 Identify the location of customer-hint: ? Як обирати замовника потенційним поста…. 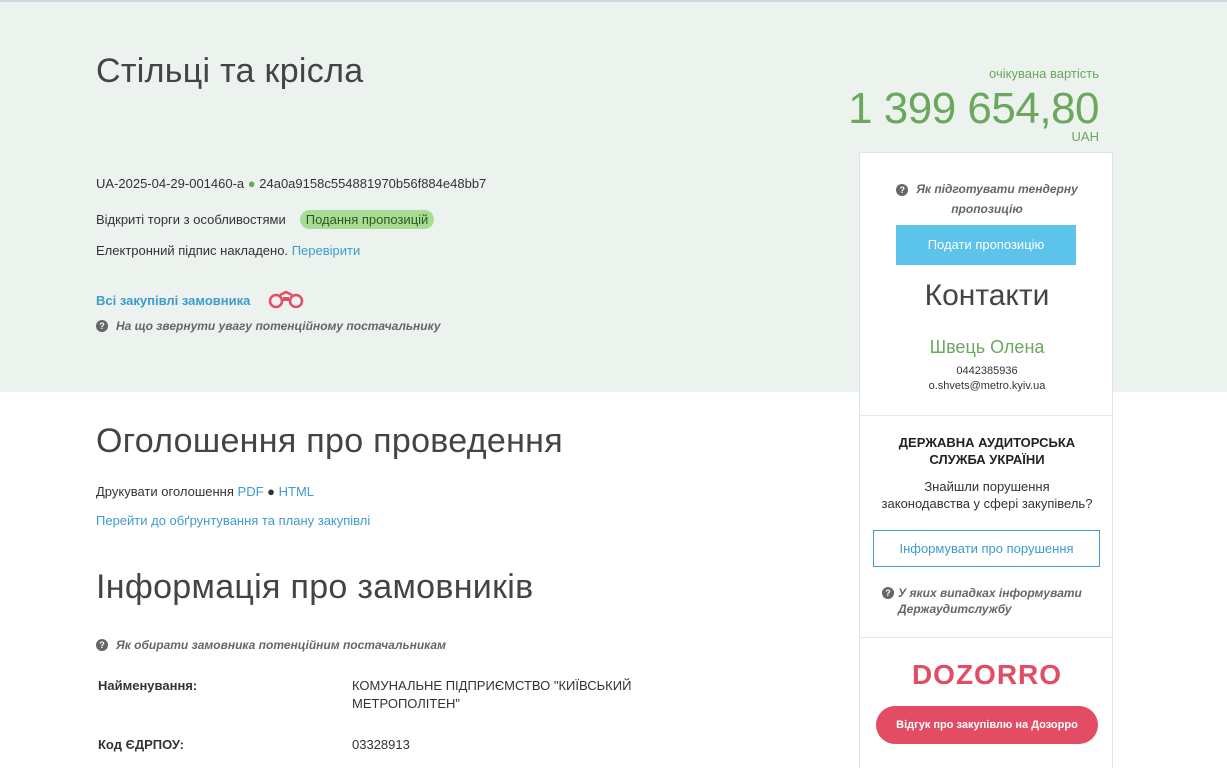
(271, 645).